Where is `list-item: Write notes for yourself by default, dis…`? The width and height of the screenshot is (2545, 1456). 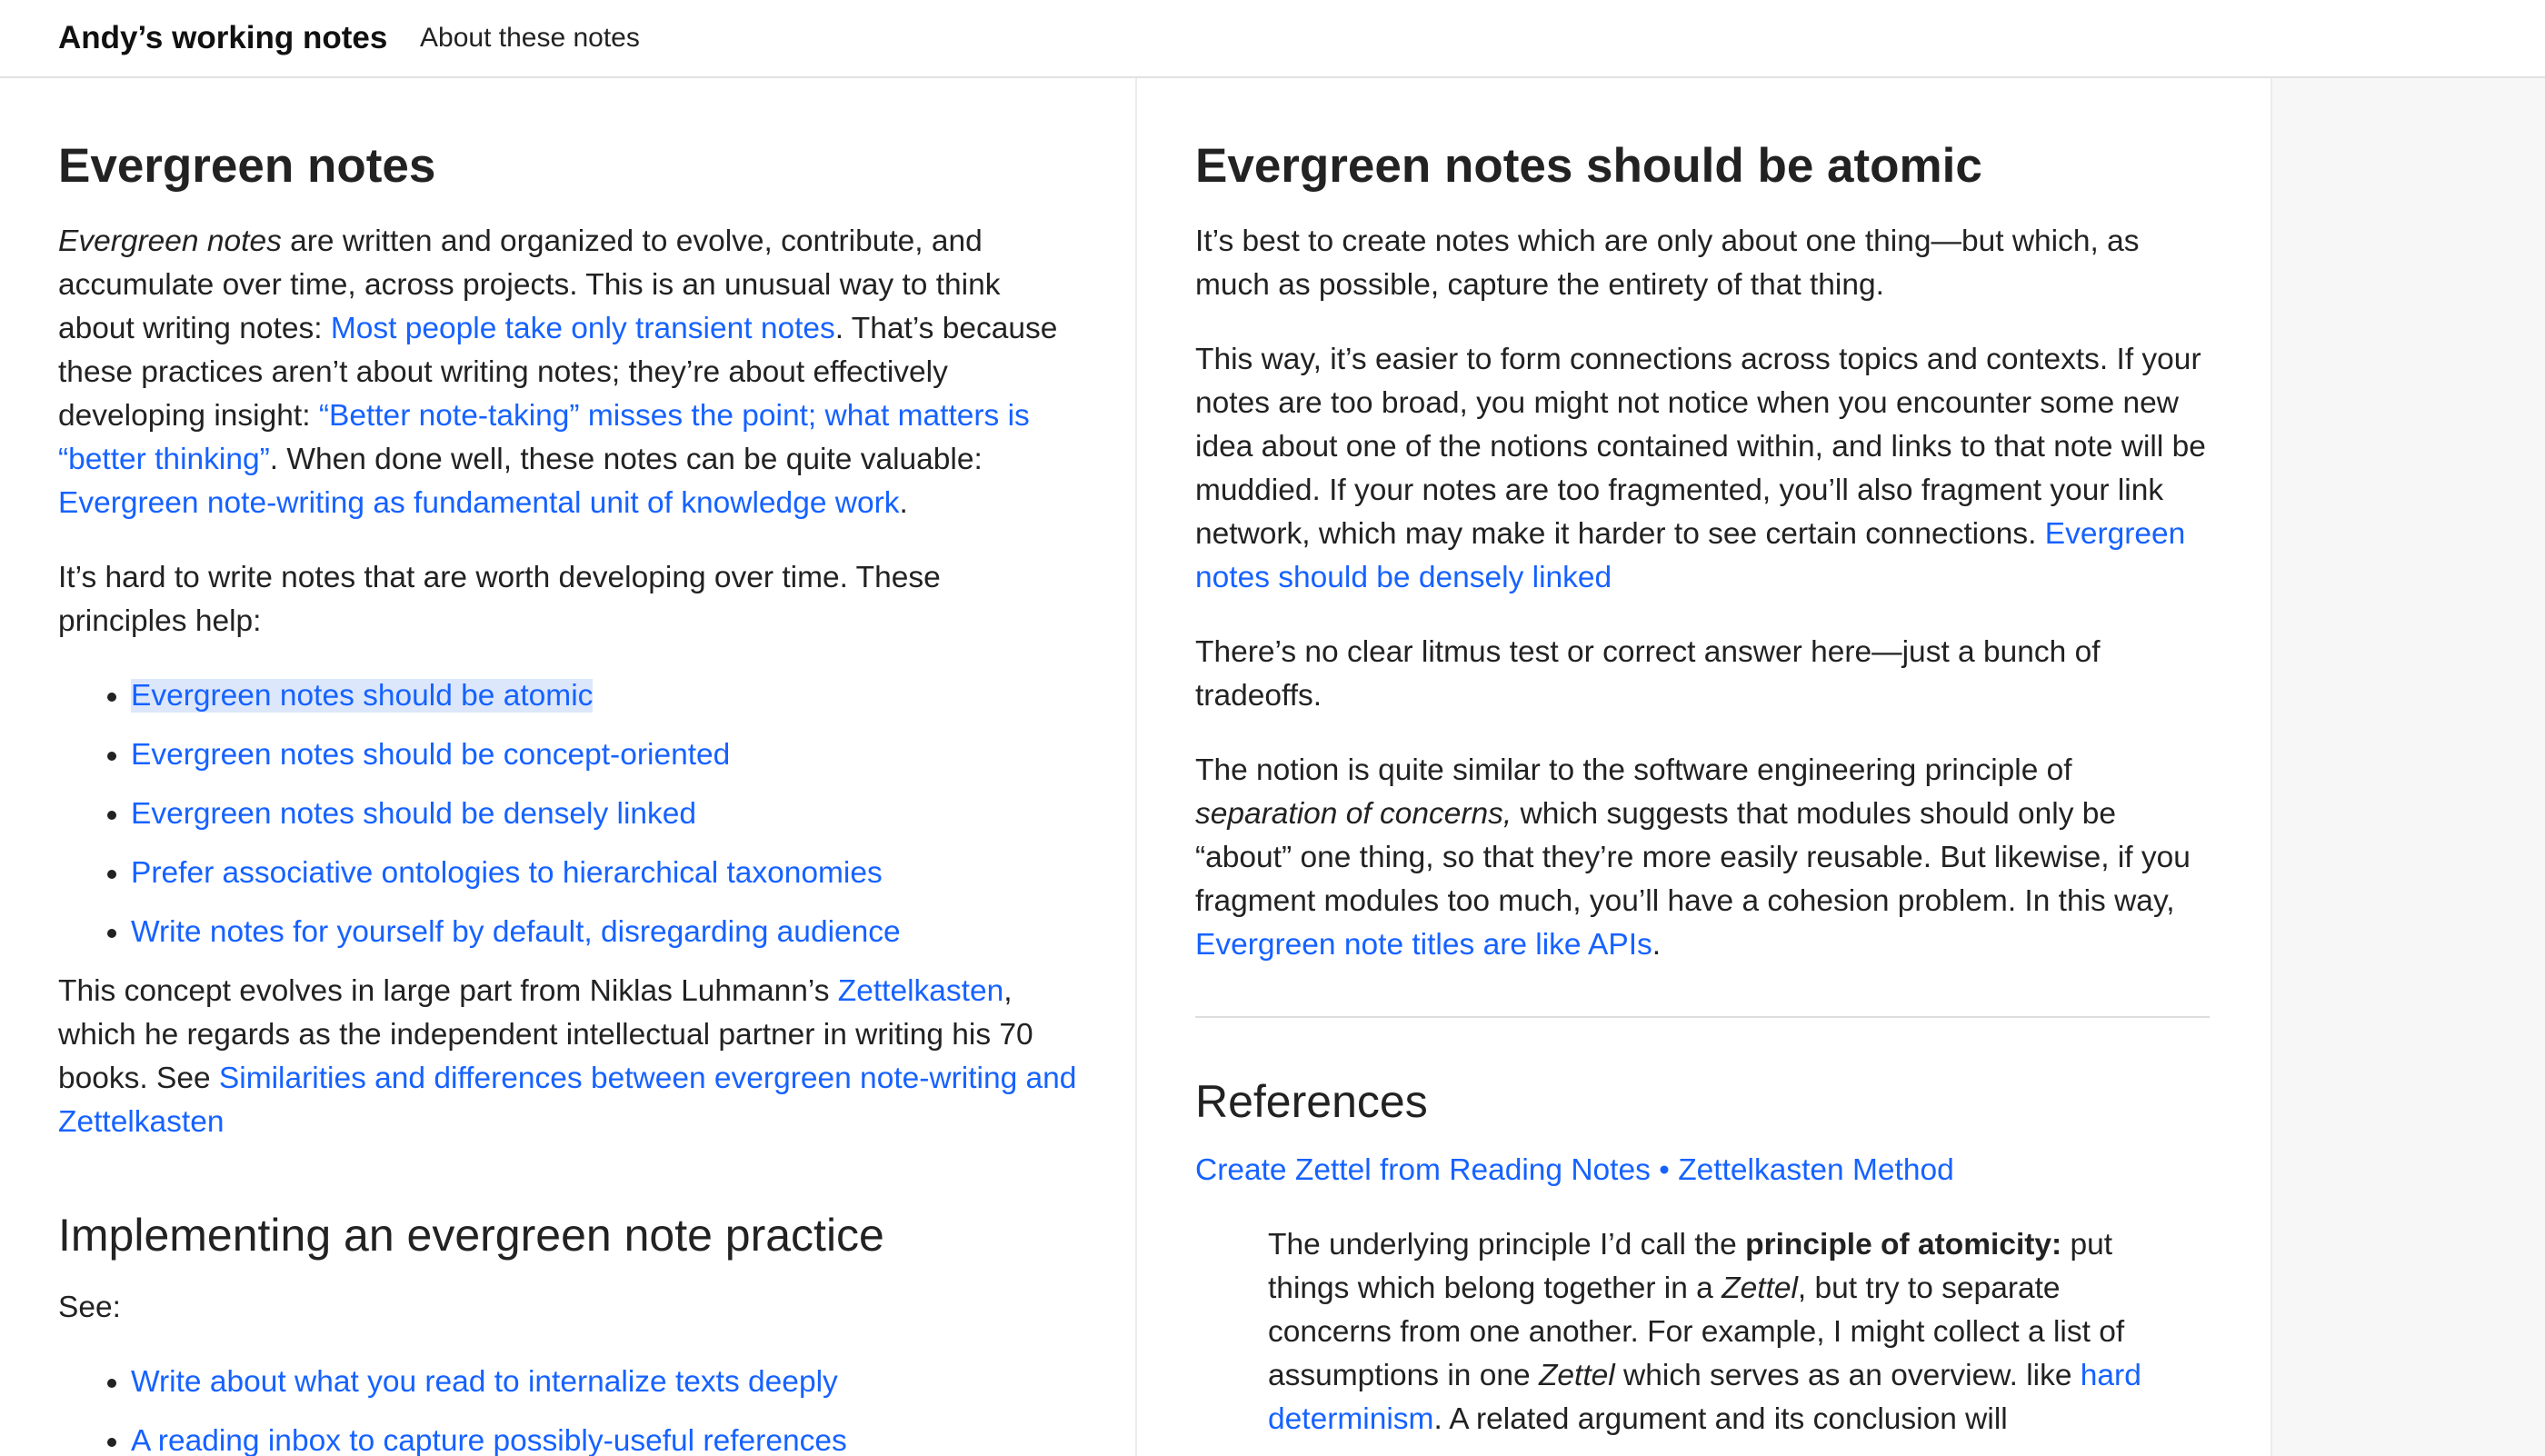 list-item: Write notes for yourself by default, dis… is located at coordinates (604, 933).